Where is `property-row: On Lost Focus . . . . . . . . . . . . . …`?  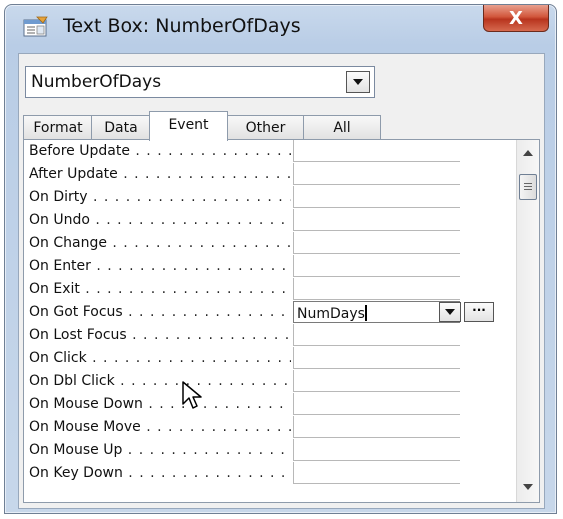
property-row: On Lost Focus . . . . . . . . . . . . . … is located at coordinates (254, 335).